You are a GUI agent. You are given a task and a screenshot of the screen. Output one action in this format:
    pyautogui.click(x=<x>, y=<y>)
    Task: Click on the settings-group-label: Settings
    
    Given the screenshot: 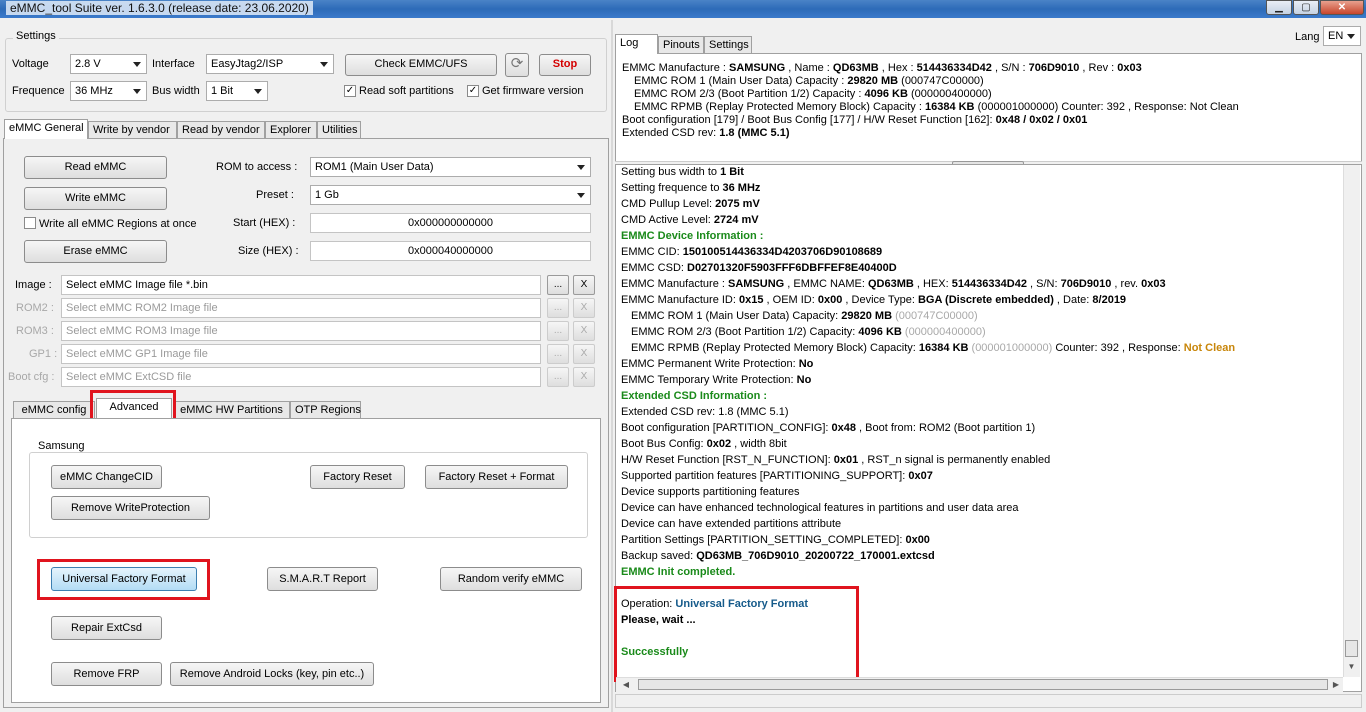 What is the action you would take?
    pyautogui.click(x=36, y=36)
    